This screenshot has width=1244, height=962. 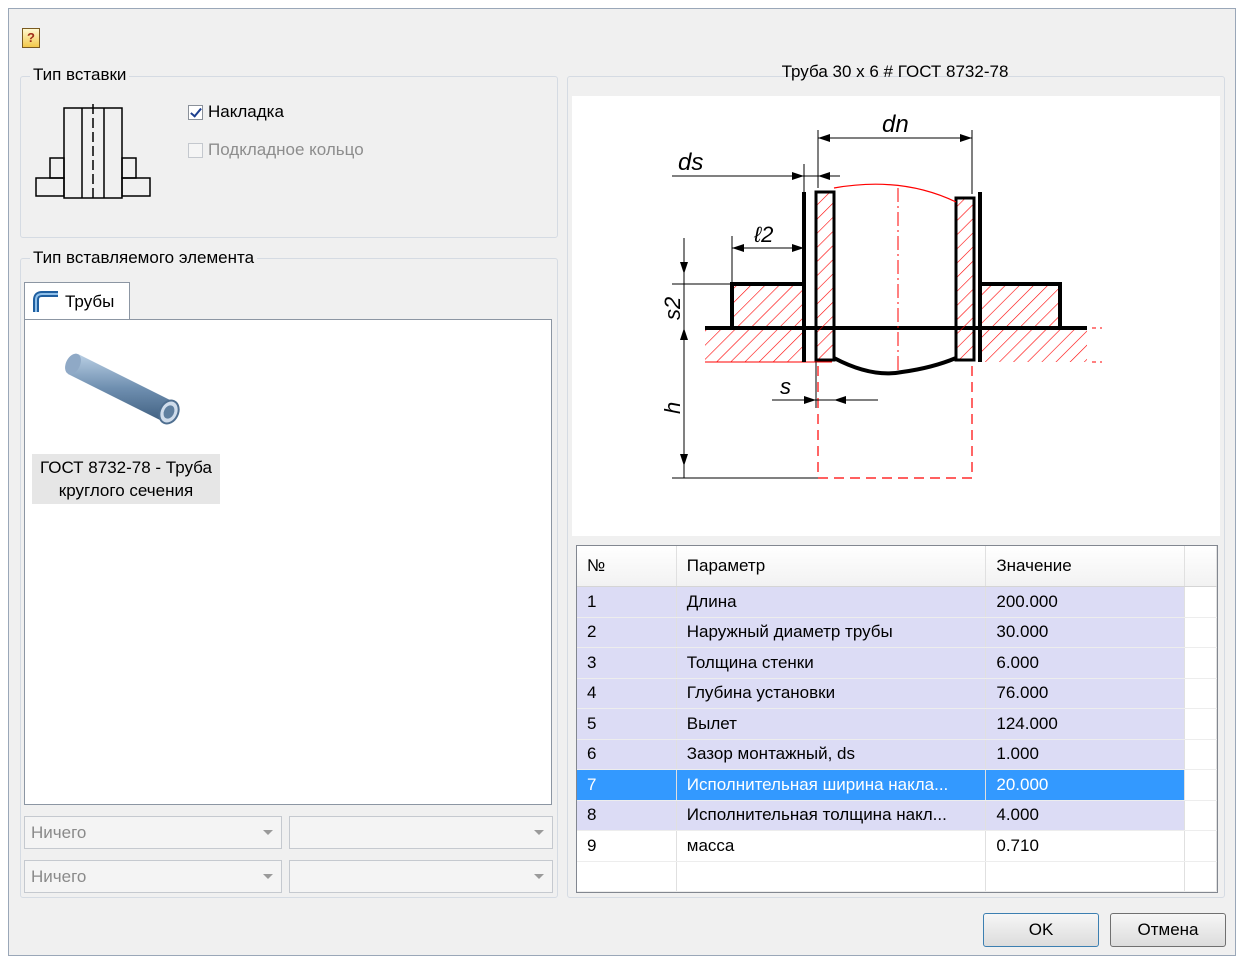 What do you see at coordinates (627, 785) in the screenshot?
I see `row-number: 7` at bounding box center [627, 785].